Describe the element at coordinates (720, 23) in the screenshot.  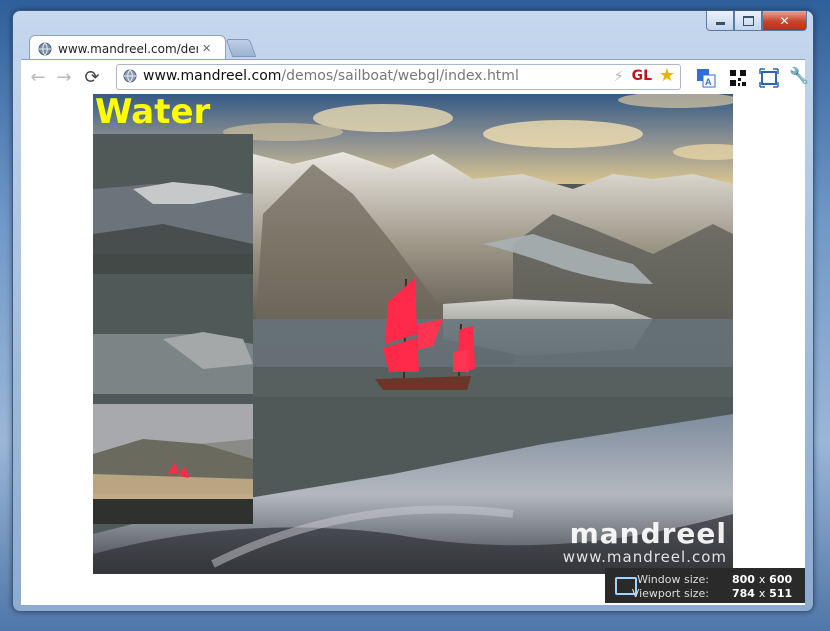
I see `minimize-icon` at that location.